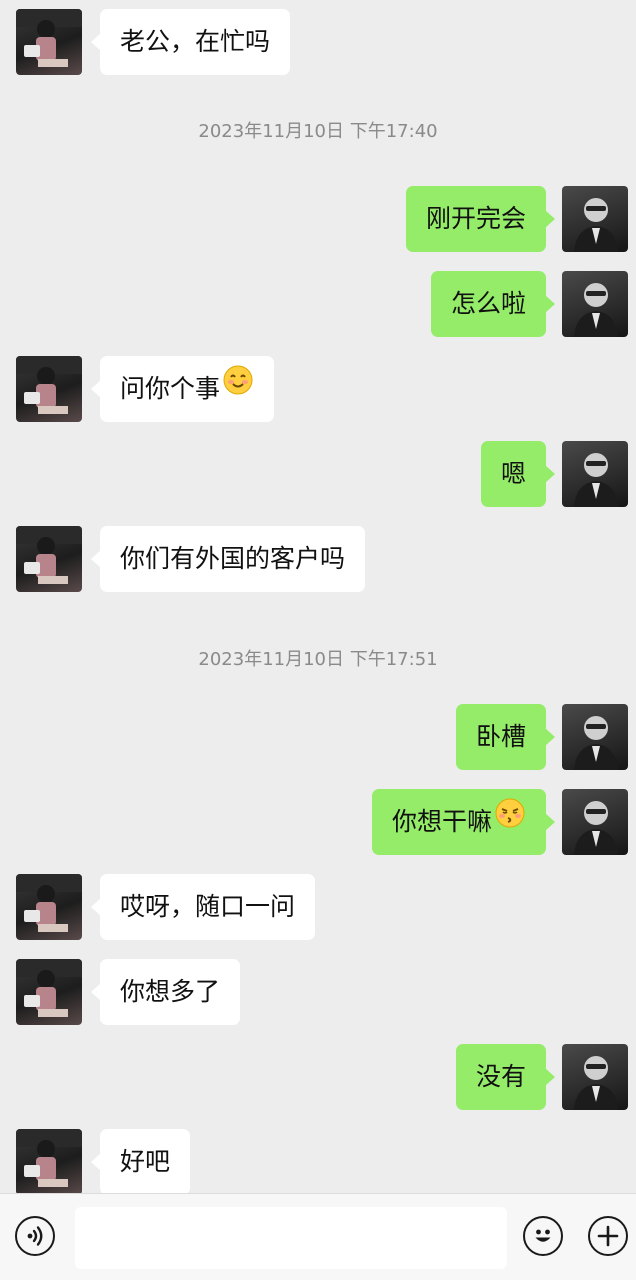 The image size is (636, 1280). Describe the element at coordinates (608, 1236) in the screenshot. I see `plus-icon` at that location.